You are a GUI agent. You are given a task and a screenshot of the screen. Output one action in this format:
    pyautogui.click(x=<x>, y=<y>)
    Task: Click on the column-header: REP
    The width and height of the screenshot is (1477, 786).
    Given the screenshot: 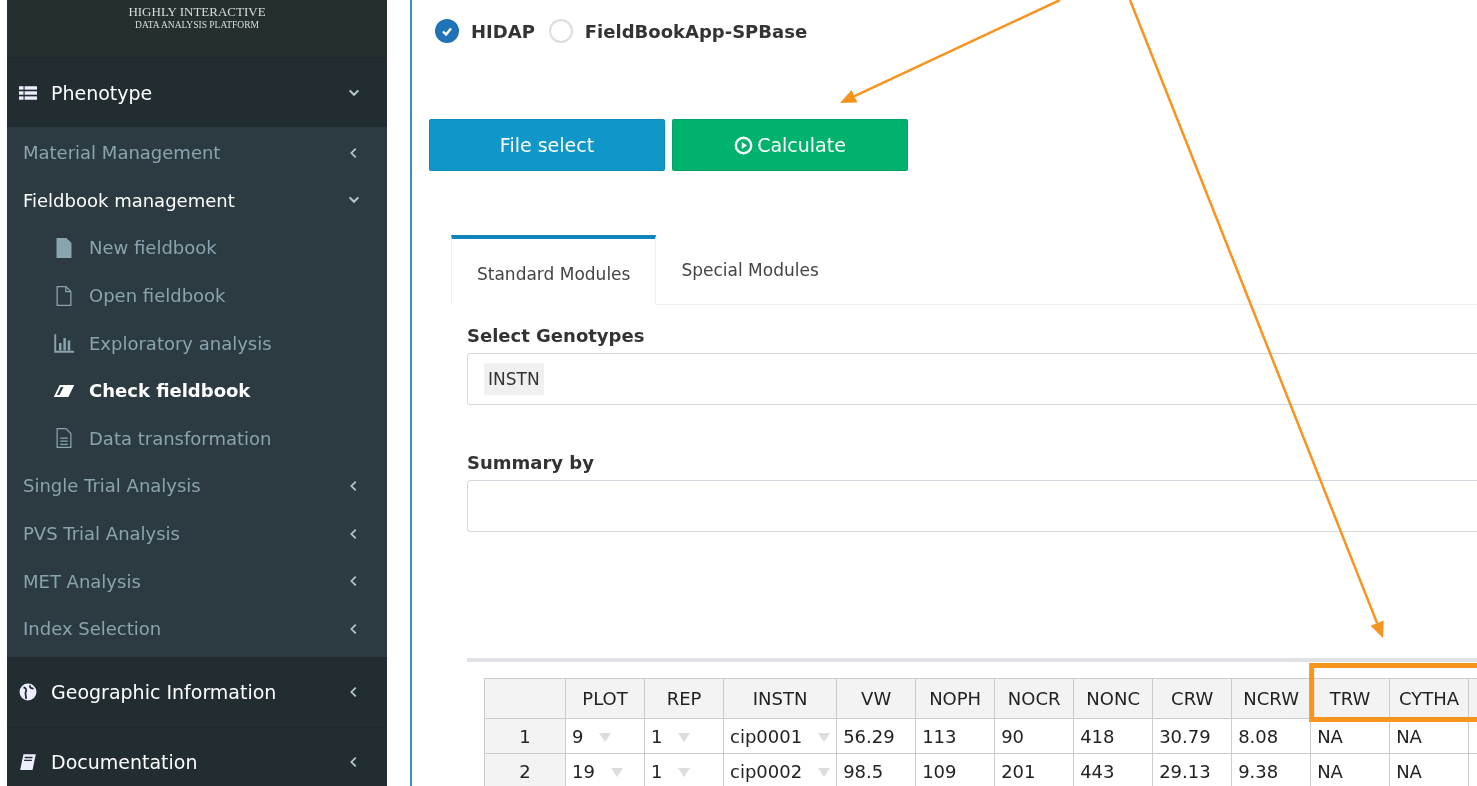 What is the action you would take?
    pyautogui.click(x=684, y=698)
    